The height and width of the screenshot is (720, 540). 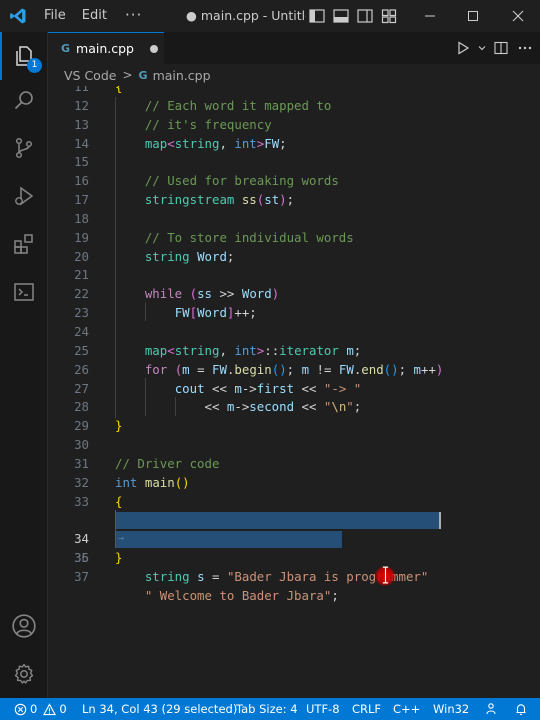 What do you see at coordinates (451, 709) in the screenshot?
I see `platform: Win32` at bounding box center [451, 709].